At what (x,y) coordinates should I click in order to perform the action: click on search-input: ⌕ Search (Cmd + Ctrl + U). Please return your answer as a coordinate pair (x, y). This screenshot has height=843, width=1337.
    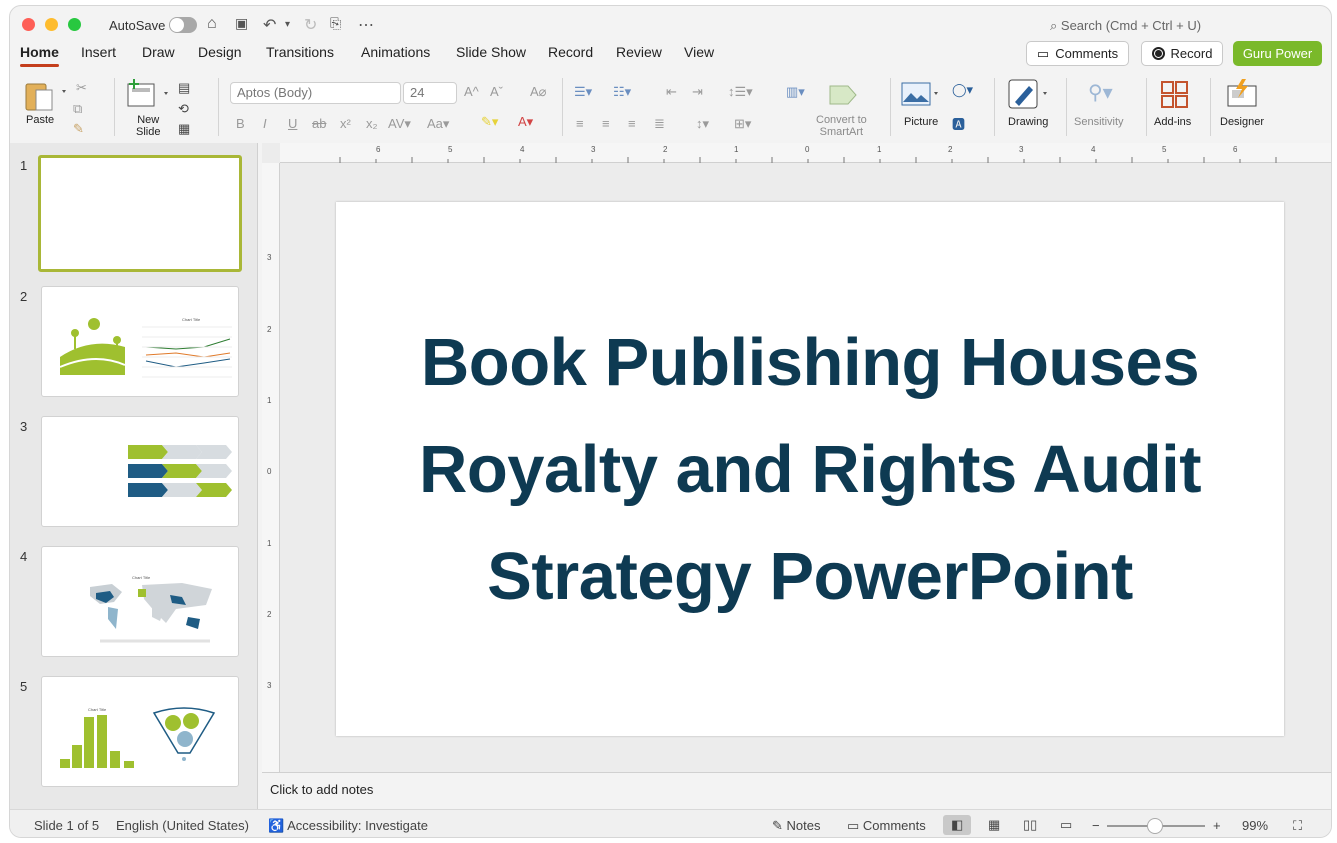
    Looking at the image, I should click on (1125, 26).